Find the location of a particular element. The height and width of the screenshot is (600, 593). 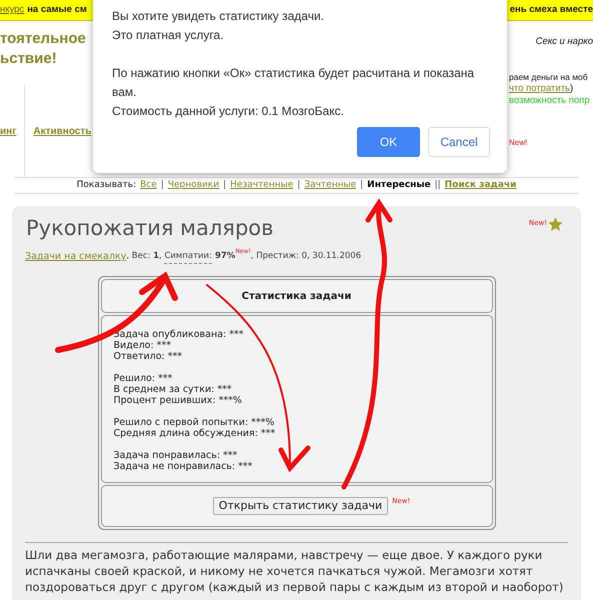

filter-link: Незачтенные is located at coordinates (262, 185).